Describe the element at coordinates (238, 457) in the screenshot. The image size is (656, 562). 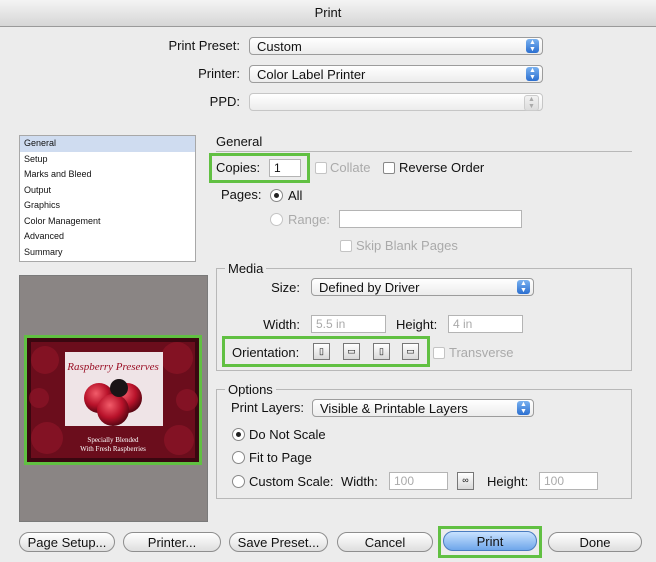
I see `fit-to-page-radio` at that location.